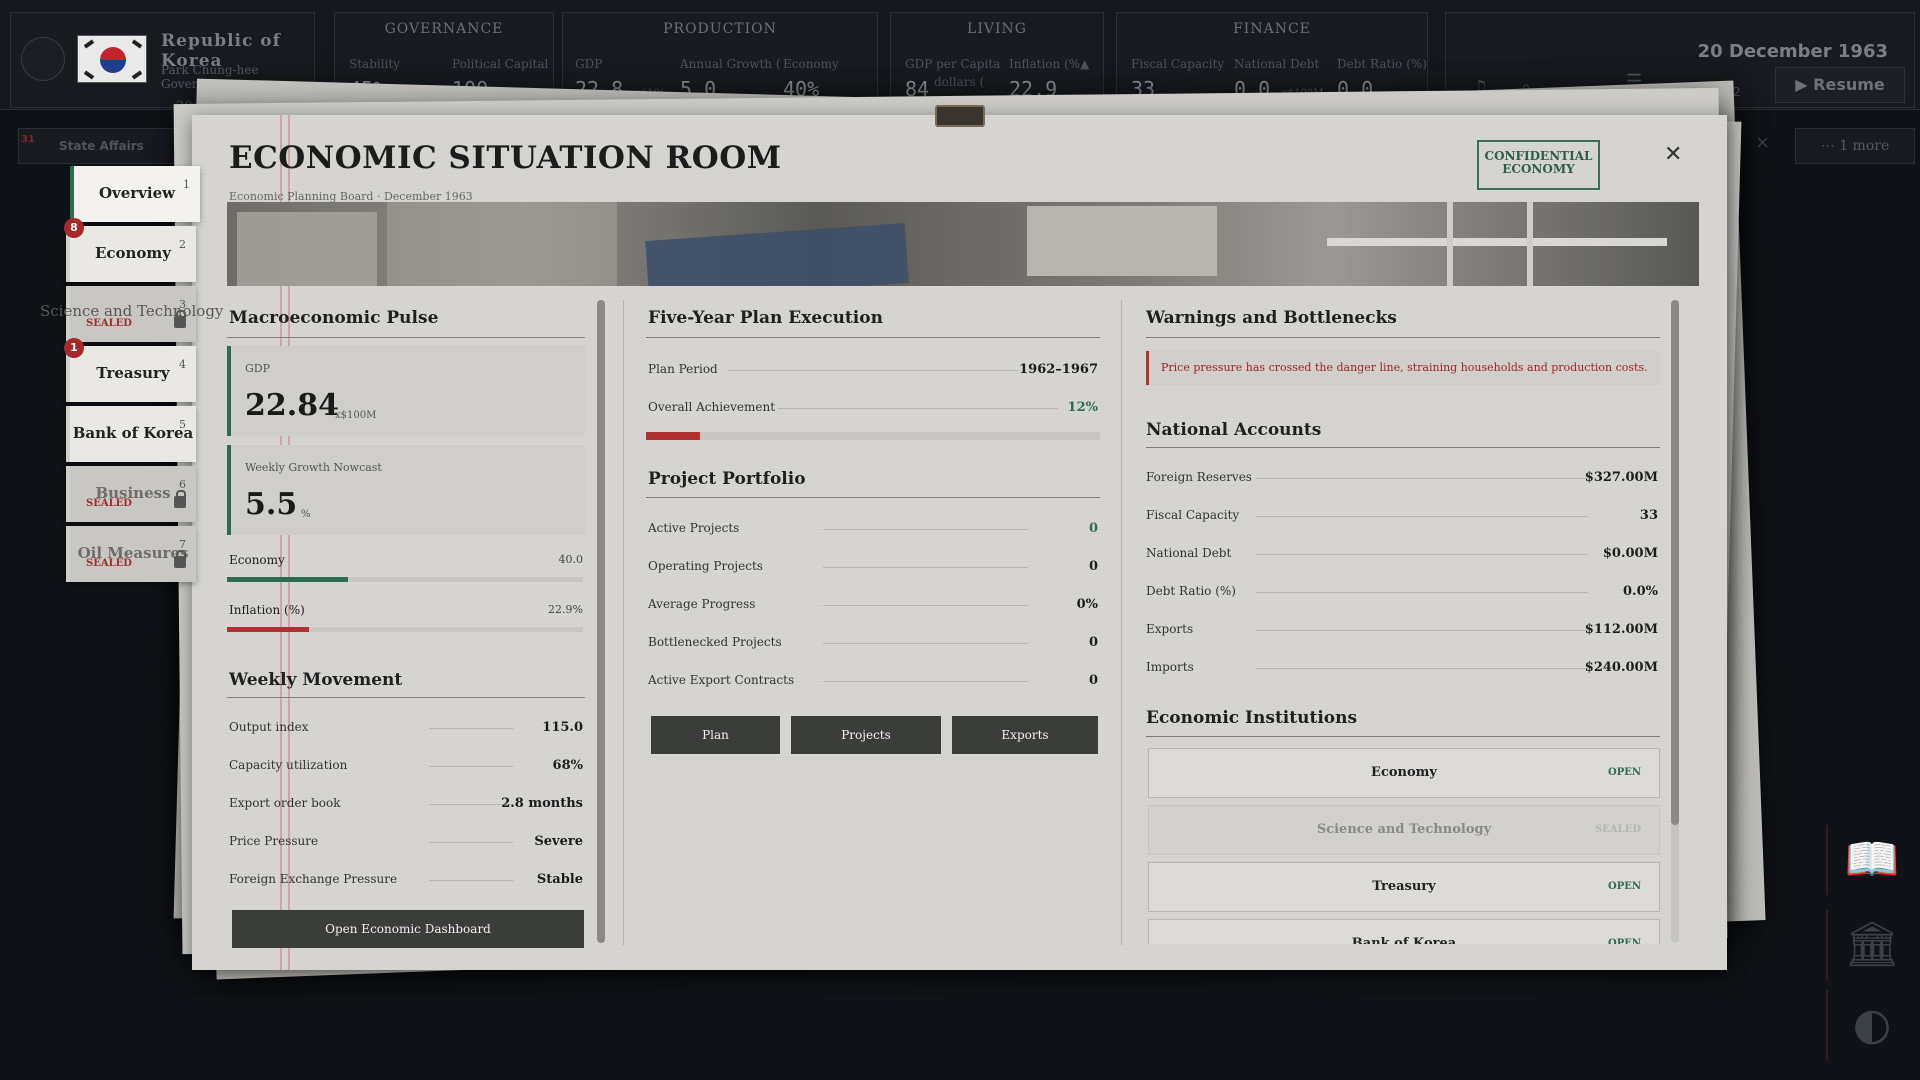  Describe the element at coordinates (1675, 621) in the screenshot. I see `right-scrollbar` at that location.